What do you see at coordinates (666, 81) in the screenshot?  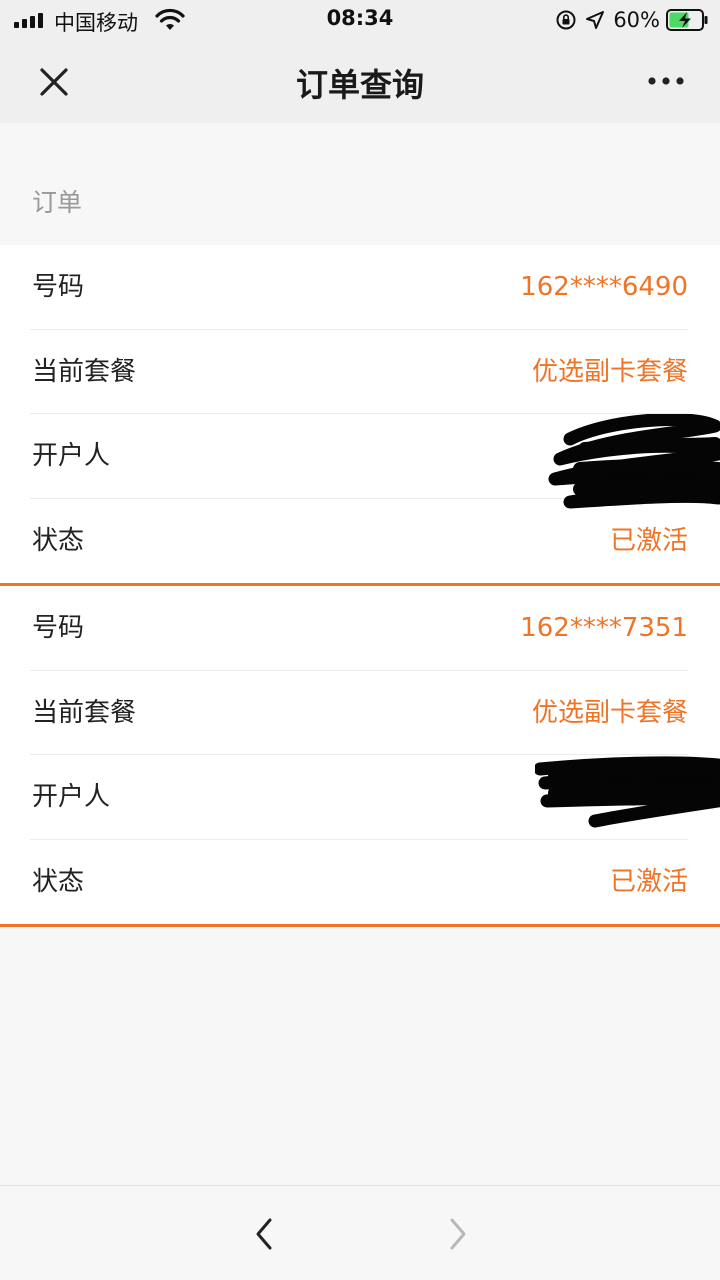 I see `more-icon` at bounding box center [666, 81].